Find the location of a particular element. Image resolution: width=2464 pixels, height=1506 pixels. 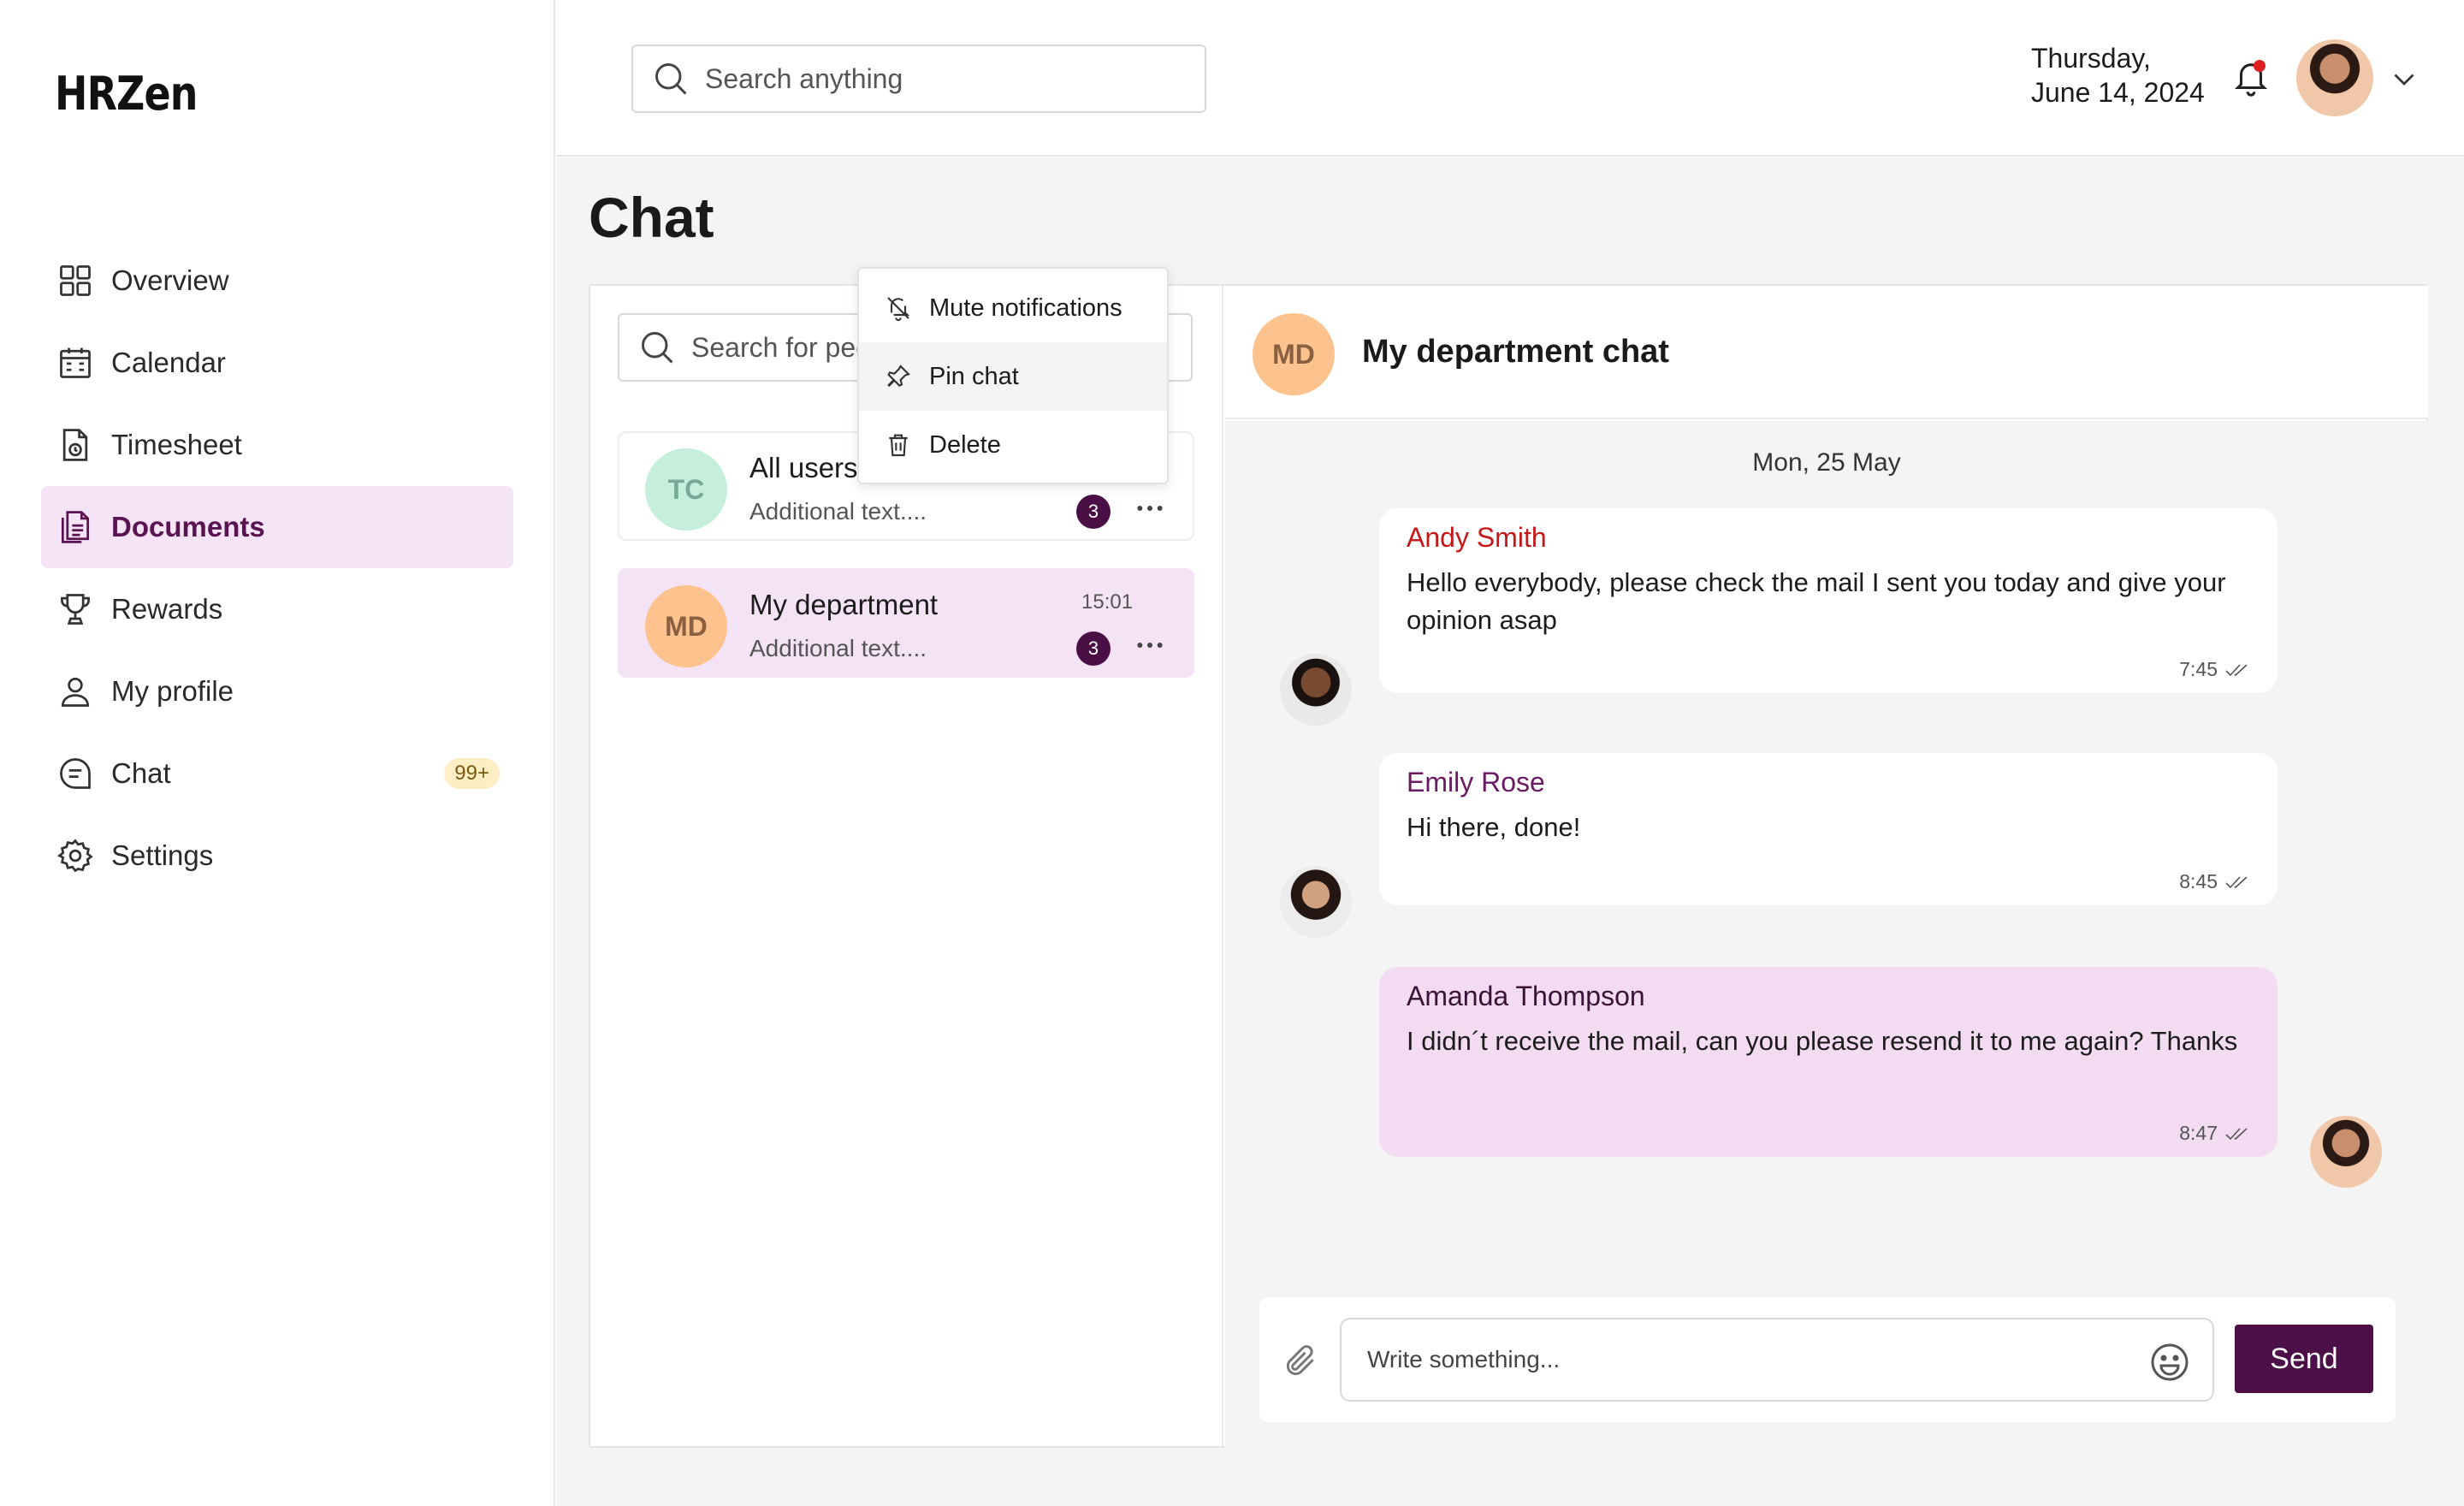

timesheet-icon is located at coordinates (75, 445).